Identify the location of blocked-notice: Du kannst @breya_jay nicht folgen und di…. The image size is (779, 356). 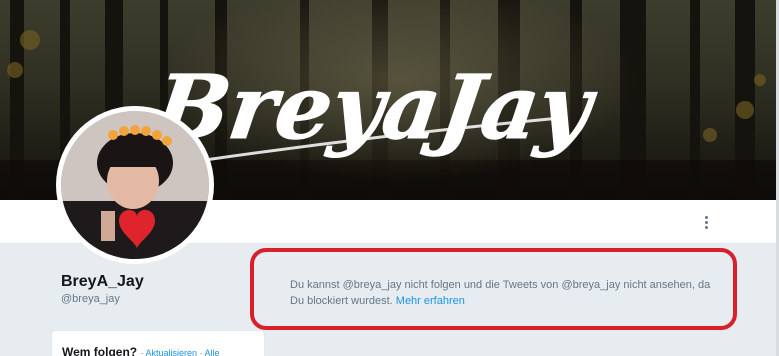
(493, 289).